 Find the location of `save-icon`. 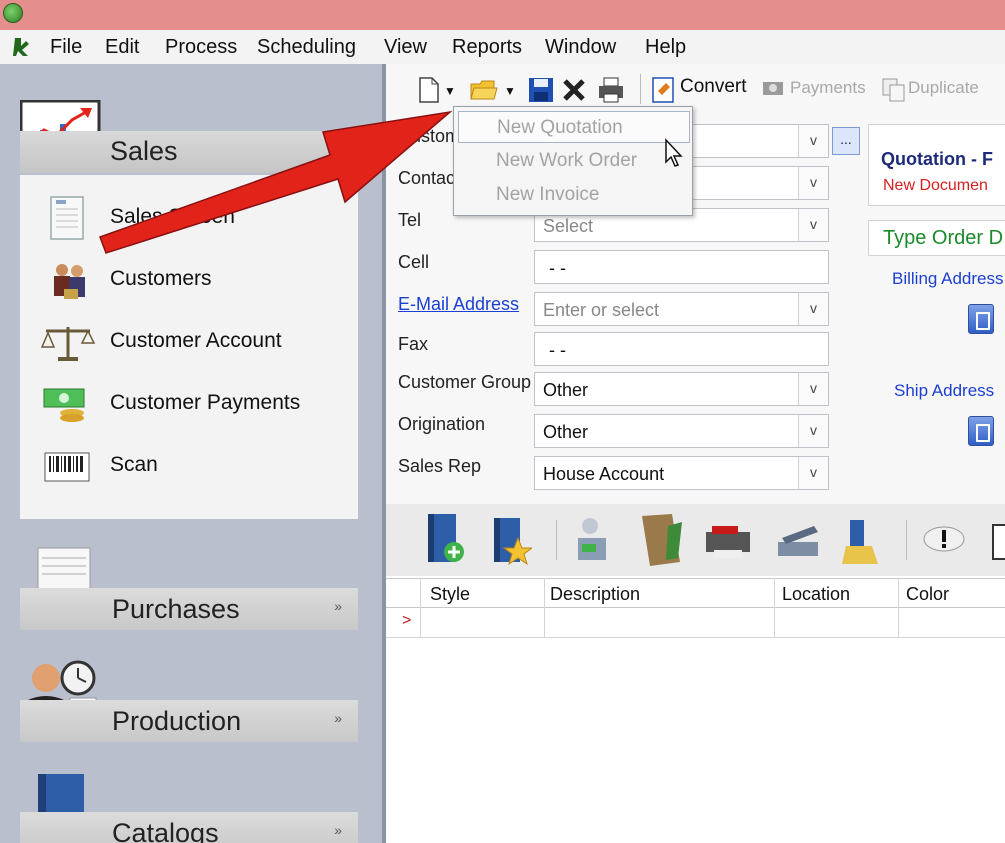

save-icon is located at coordinates (541, 90).